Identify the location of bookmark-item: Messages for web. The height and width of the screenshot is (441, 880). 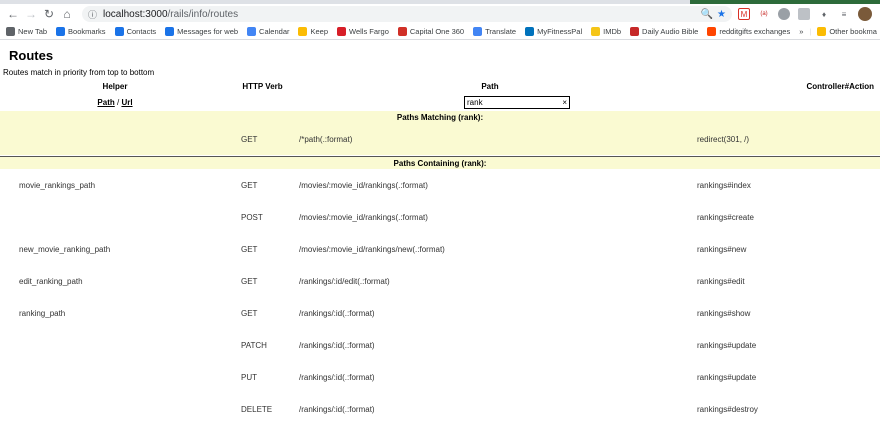
(201, 31).